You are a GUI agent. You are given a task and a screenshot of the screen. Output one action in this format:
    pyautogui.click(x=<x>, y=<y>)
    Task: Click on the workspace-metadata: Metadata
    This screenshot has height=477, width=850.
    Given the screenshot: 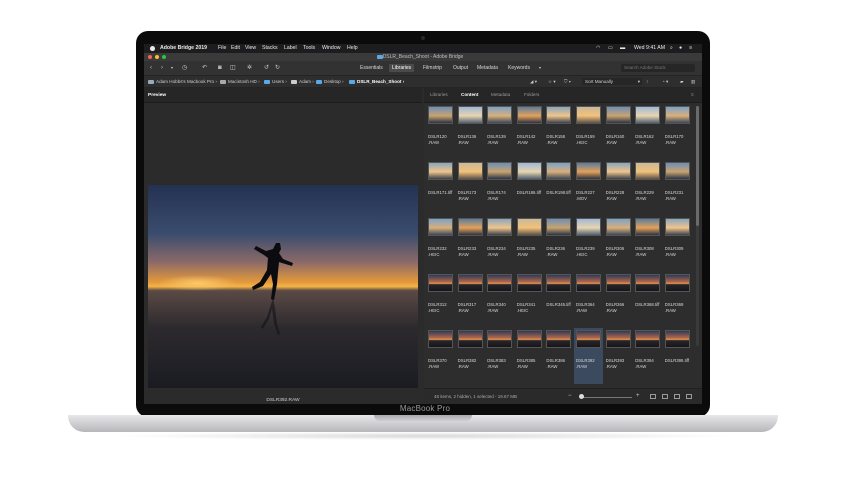 What is the action you would take?
    pyautogui.click(x=487, y=68)
    